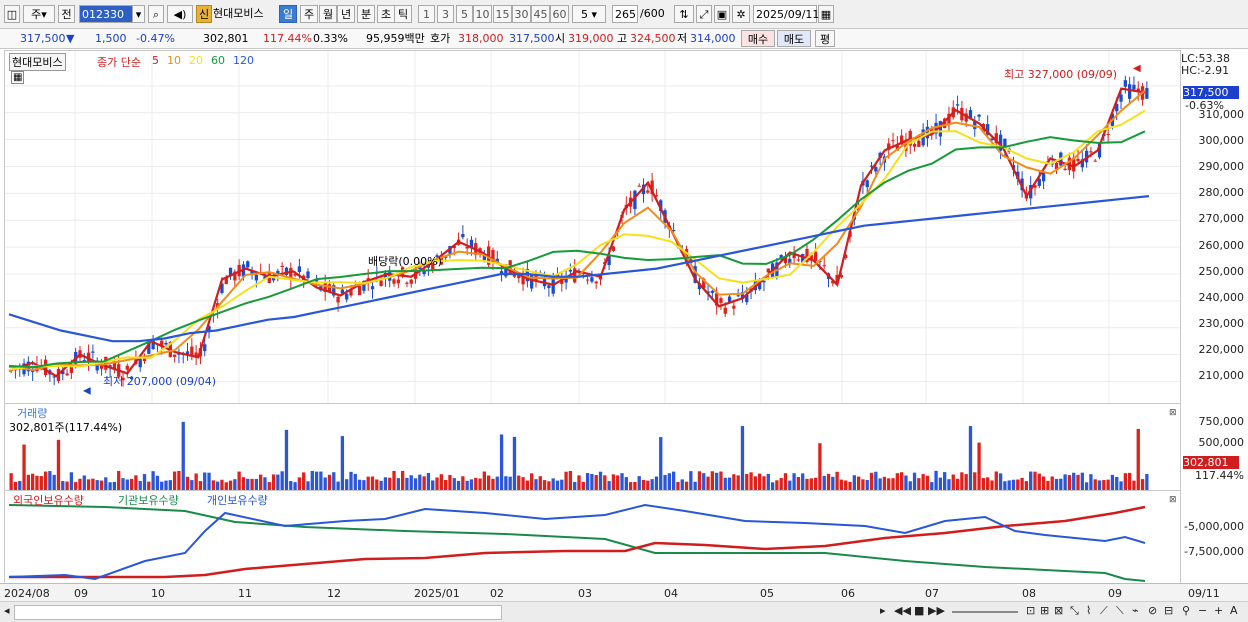  What do you see at coordinates (1221, 114) in the screenshot?
I see `price-tick-0: 310,000` at bounding box center [1221, 114].